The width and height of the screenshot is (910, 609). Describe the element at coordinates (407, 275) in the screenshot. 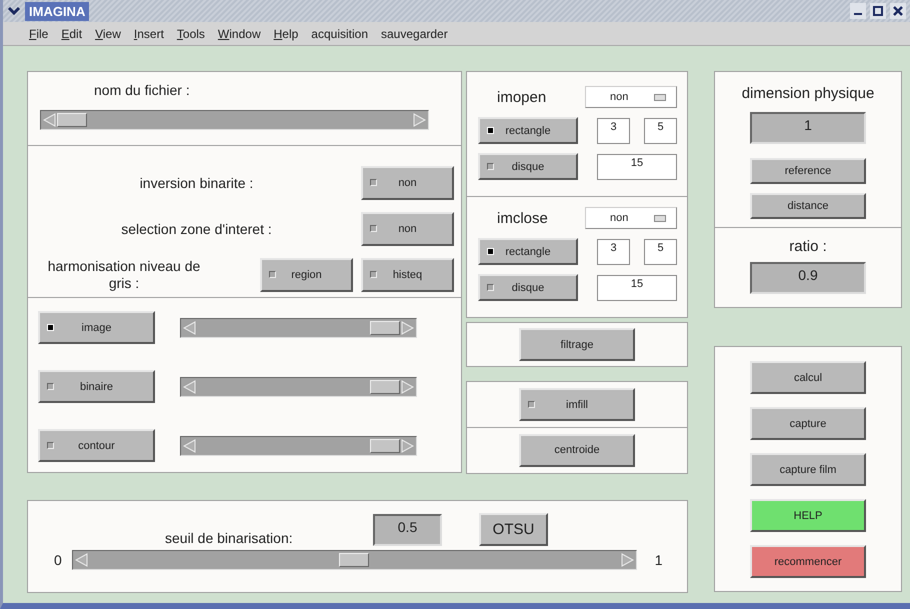

I see `toggle-button: histeq` at that location.